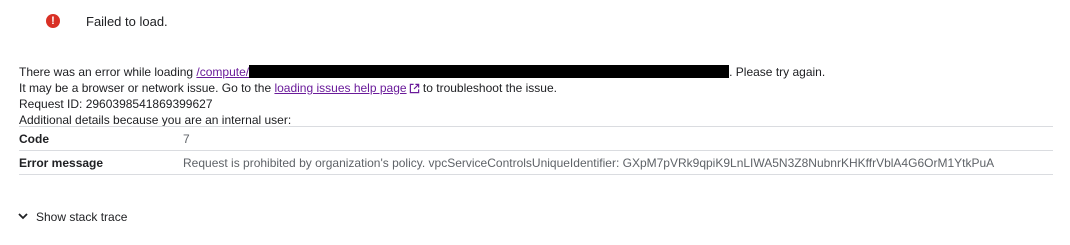  What do you see at coordinates (222, 72) in the screenshot?
I see `compute-path-link: /compute/` at bounding box center [222, 72].